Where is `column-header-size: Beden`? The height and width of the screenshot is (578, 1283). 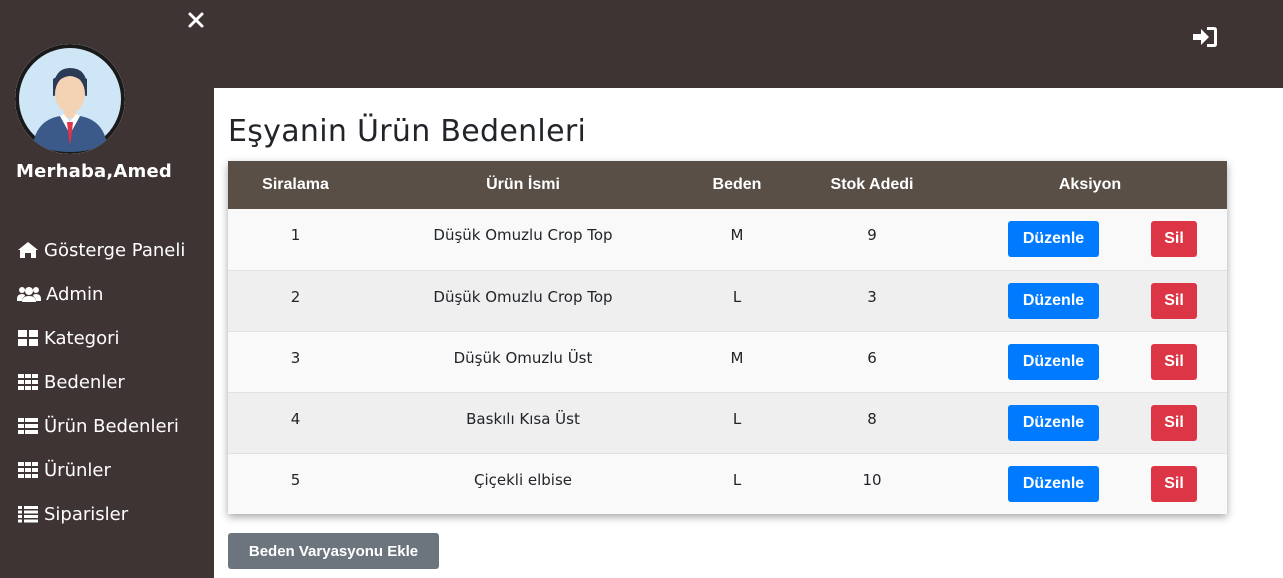
column-header-size: Beden is located at coordinates (737, 184).